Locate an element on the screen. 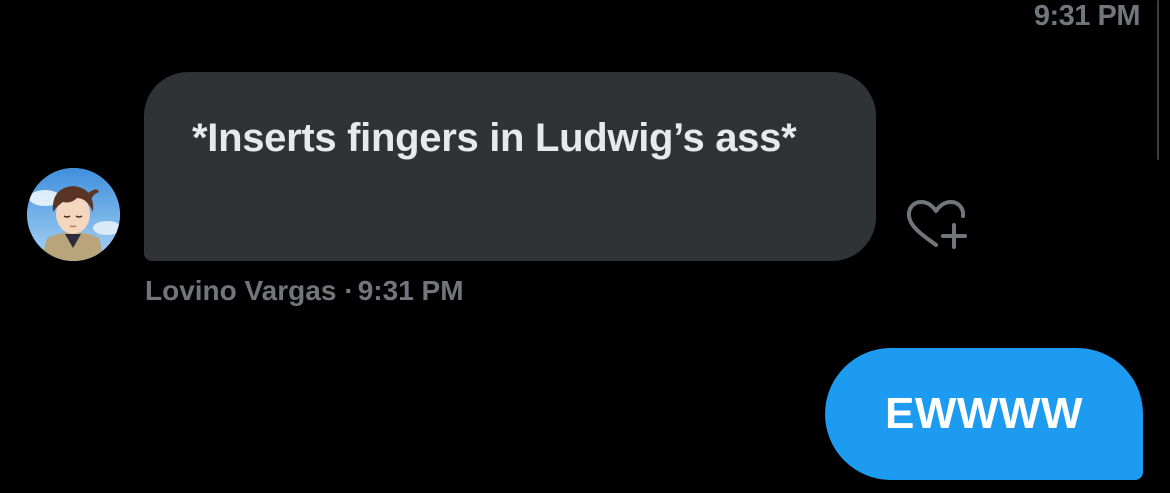 The image size is (1170, 493). sent-message-bubble: EWWWW is located at coordinates (984, 414).